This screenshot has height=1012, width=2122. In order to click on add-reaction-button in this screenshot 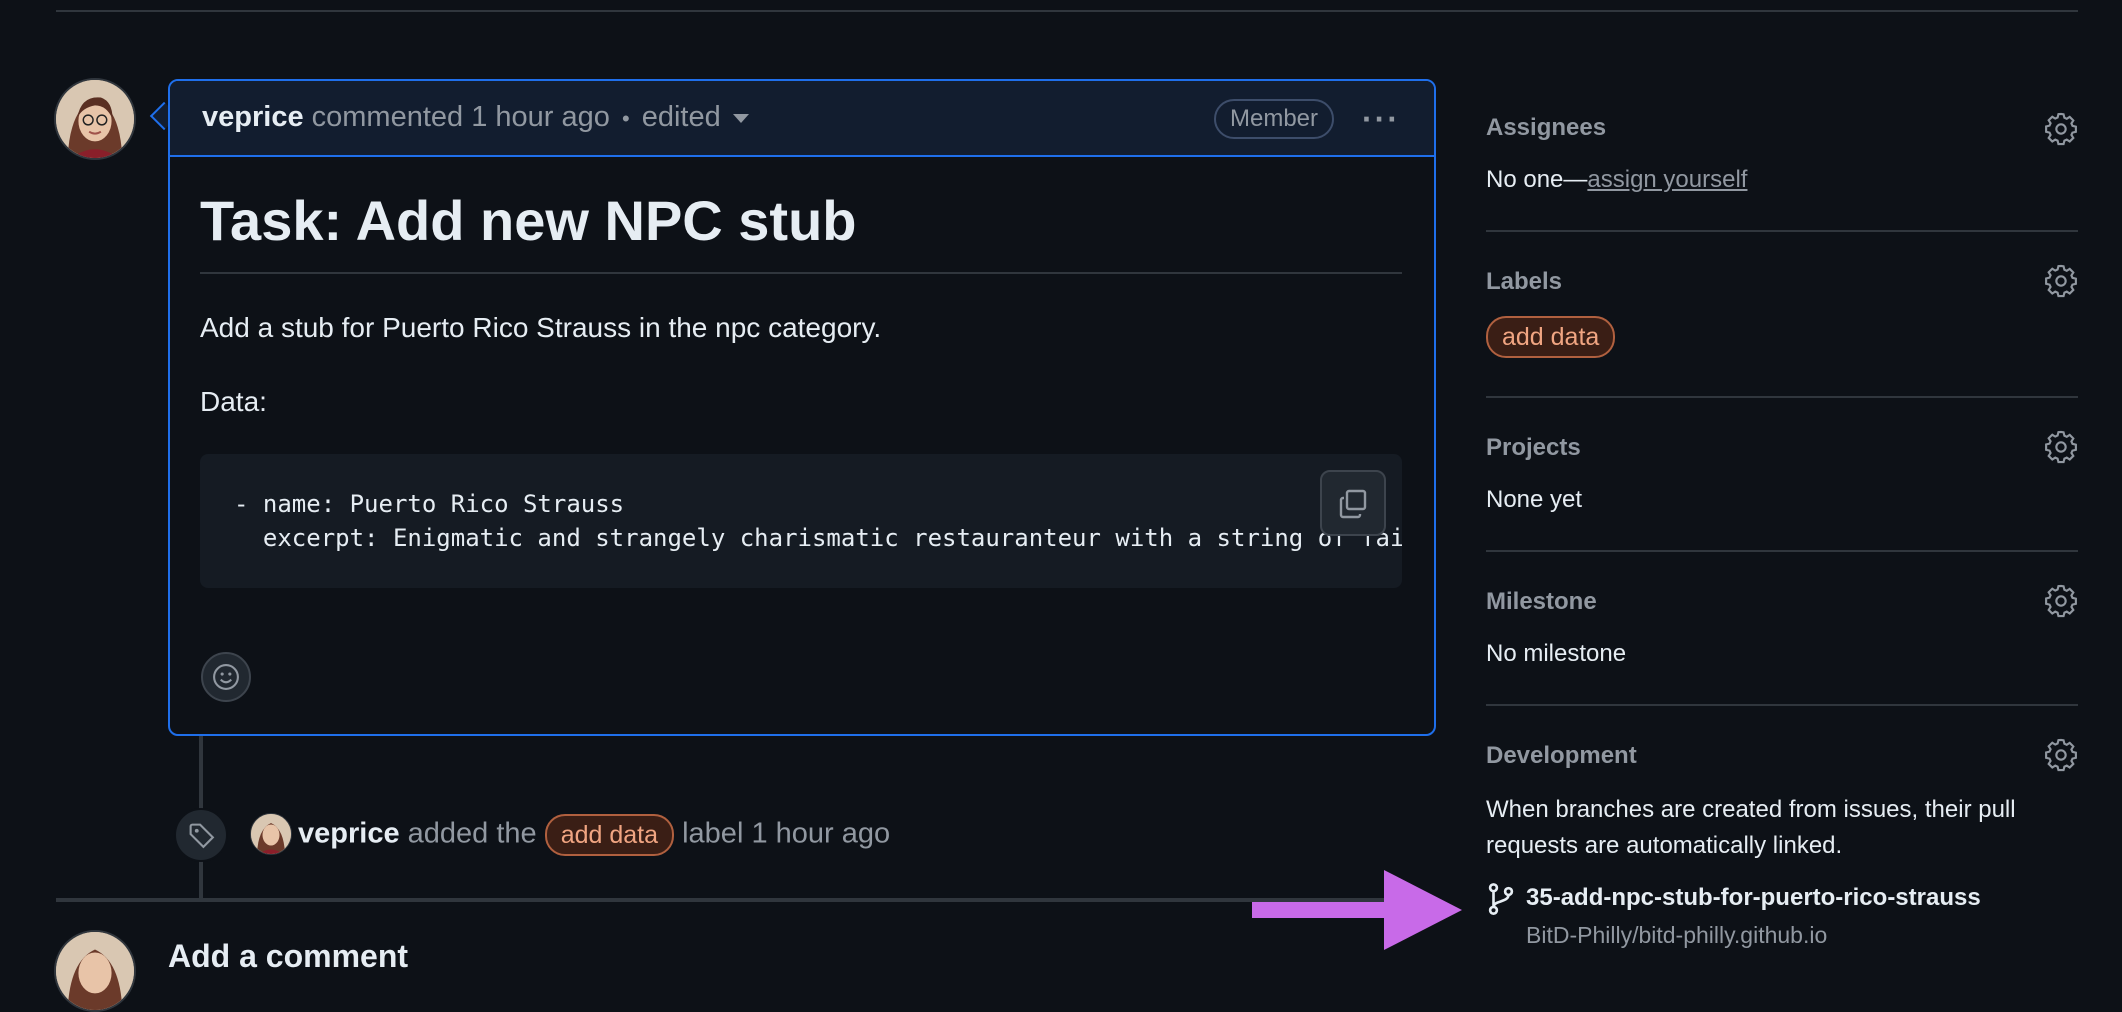, I will do `click(226, 677)`.